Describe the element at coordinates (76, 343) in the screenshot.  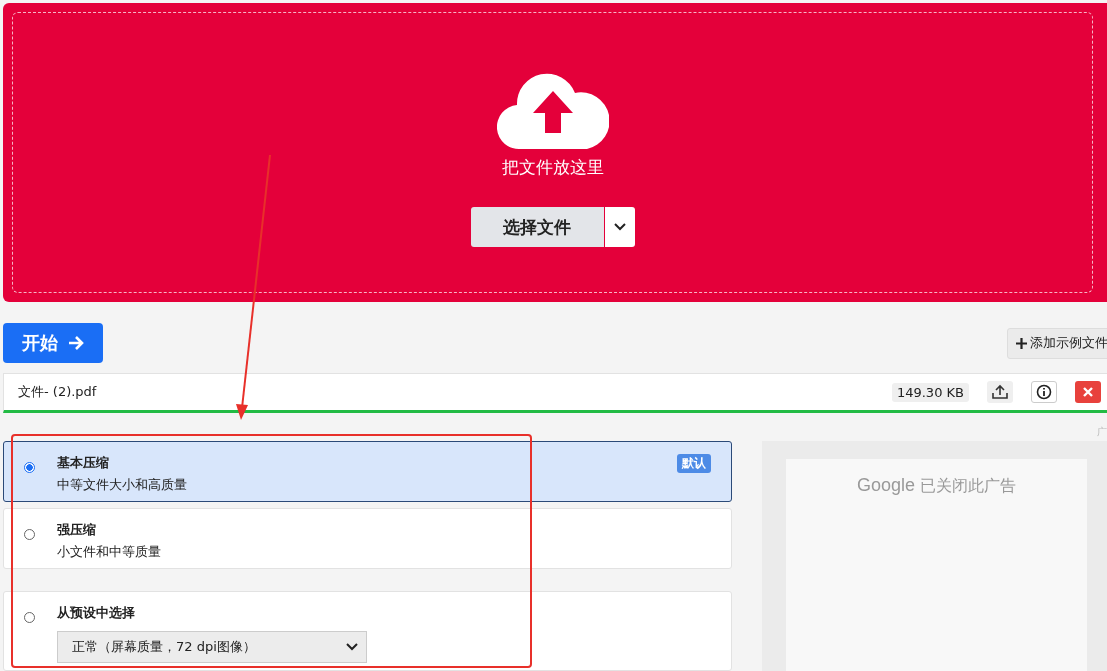
I see `arrow-right-icon` at that location.